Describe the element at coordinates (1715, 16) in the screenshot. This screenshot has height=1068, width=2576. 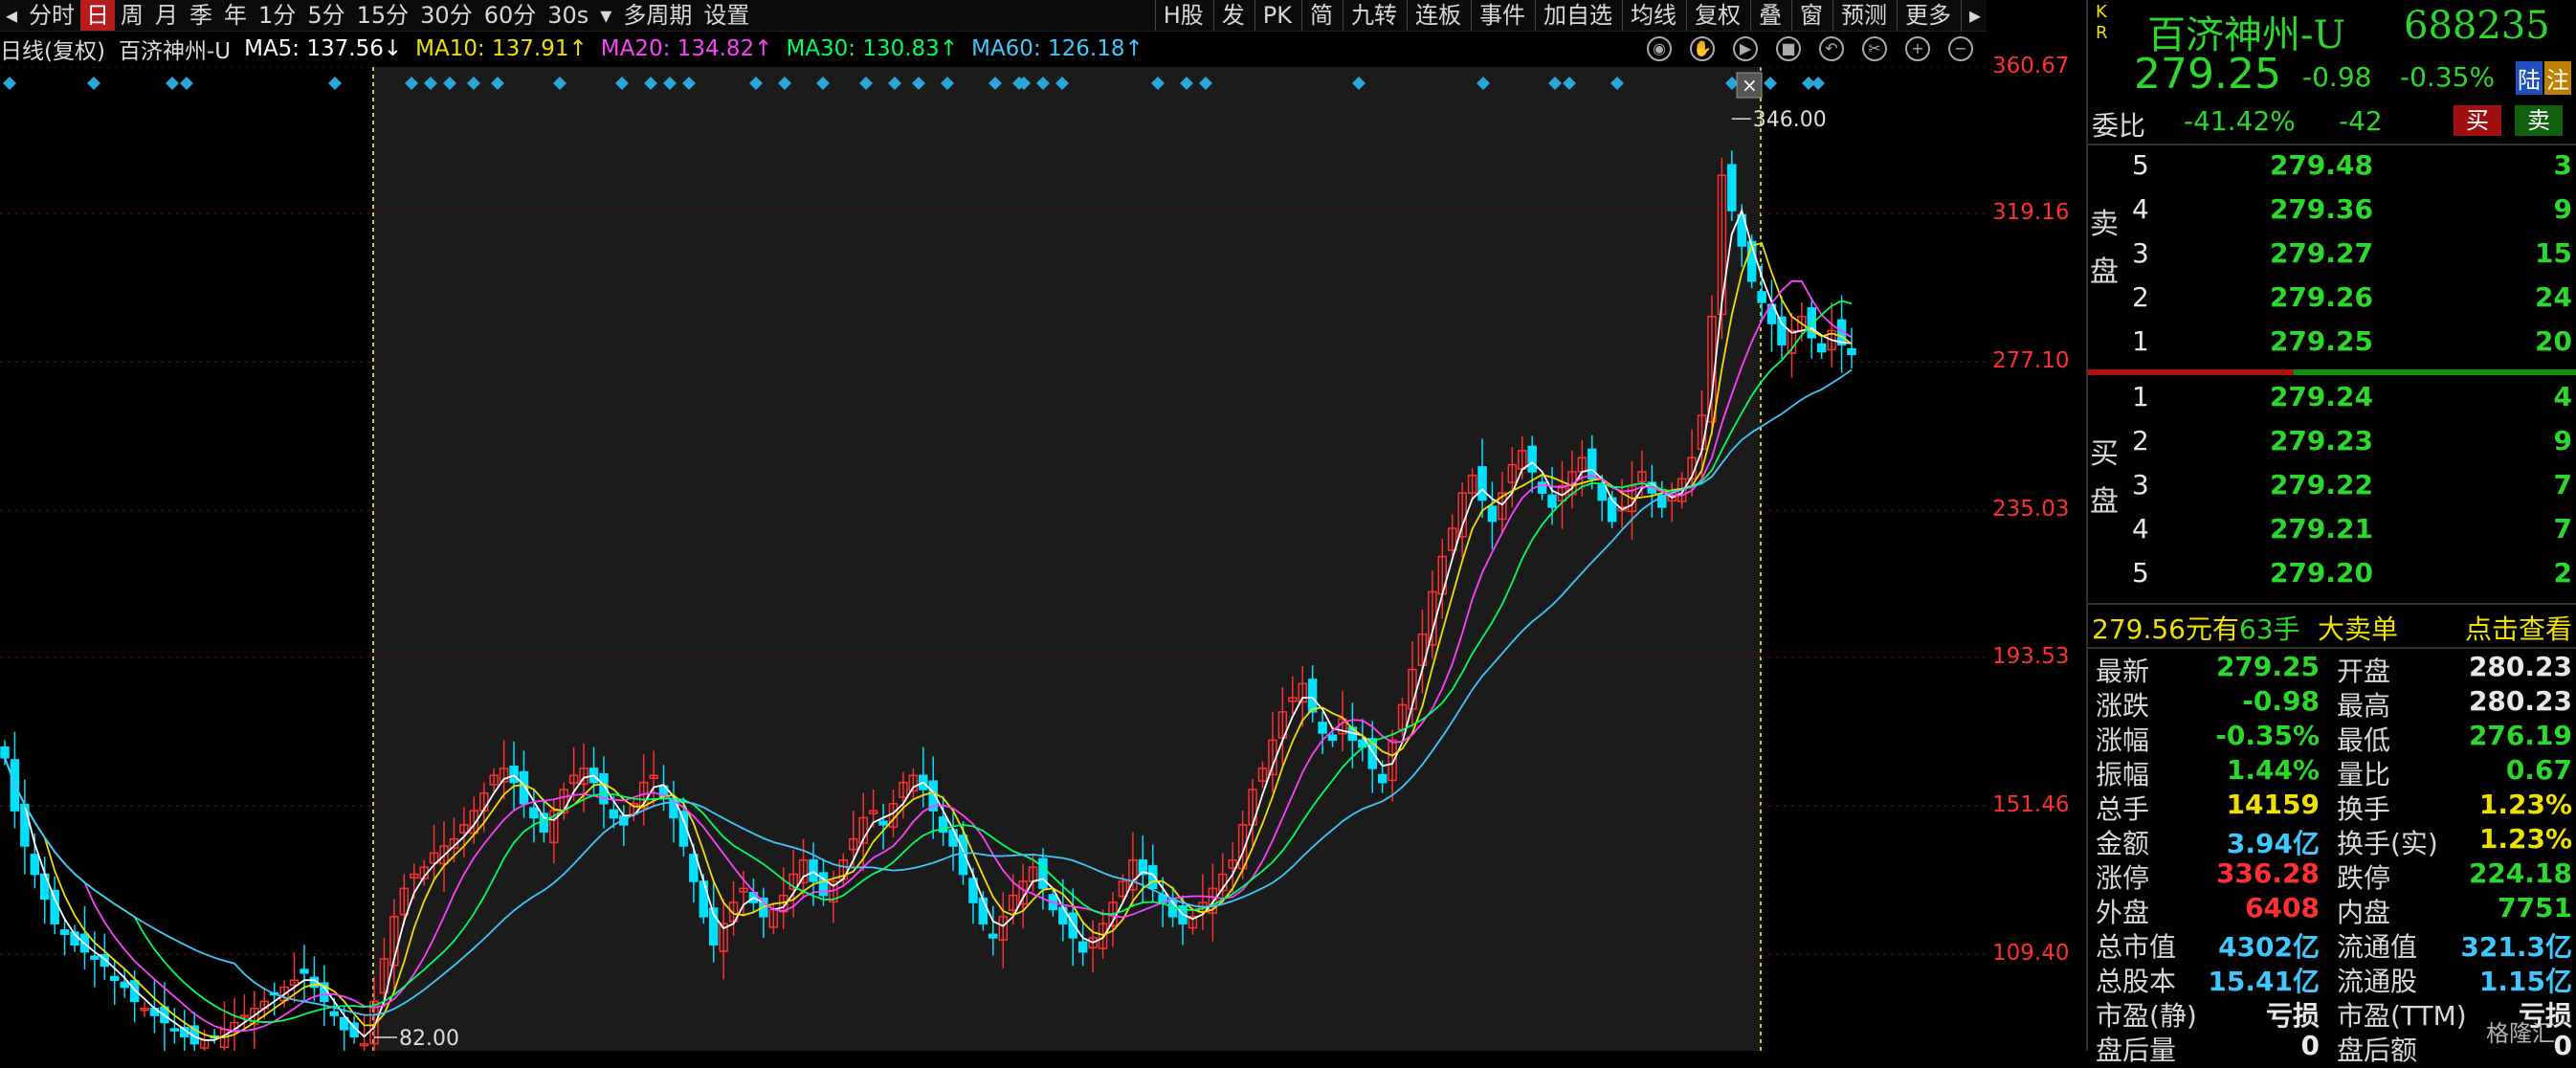
I see `tool-tab-9: 复权` at that location.